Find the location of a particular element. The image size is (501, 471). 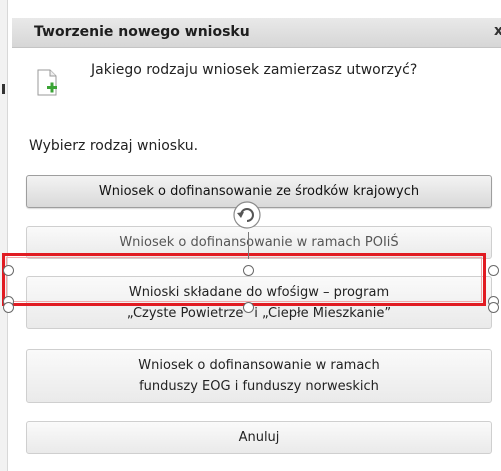

option-label: Wniosek o dofinansowanie w ramach POIiŚ is located at coordinates (259, 242).